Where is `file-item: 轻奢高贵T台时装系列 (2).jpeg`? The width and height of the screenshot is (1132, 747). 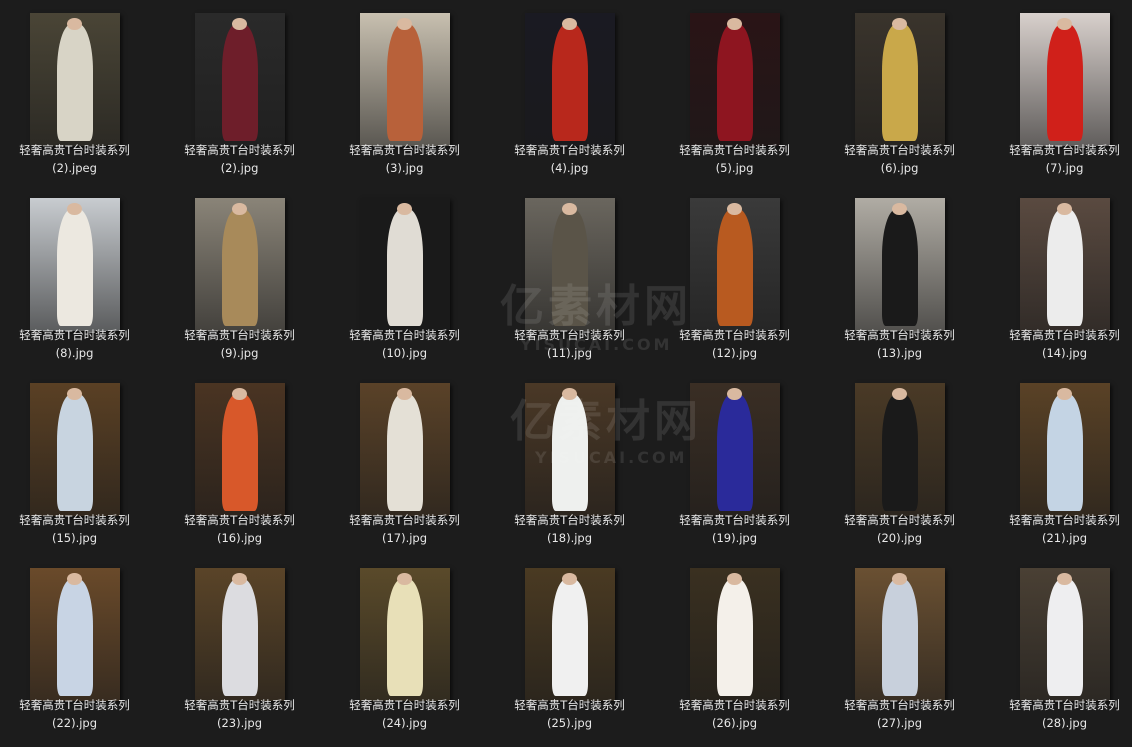 file-item: 轻奢高贵T台时装系列 (2).jpeg is located at coordinates (78, 92).